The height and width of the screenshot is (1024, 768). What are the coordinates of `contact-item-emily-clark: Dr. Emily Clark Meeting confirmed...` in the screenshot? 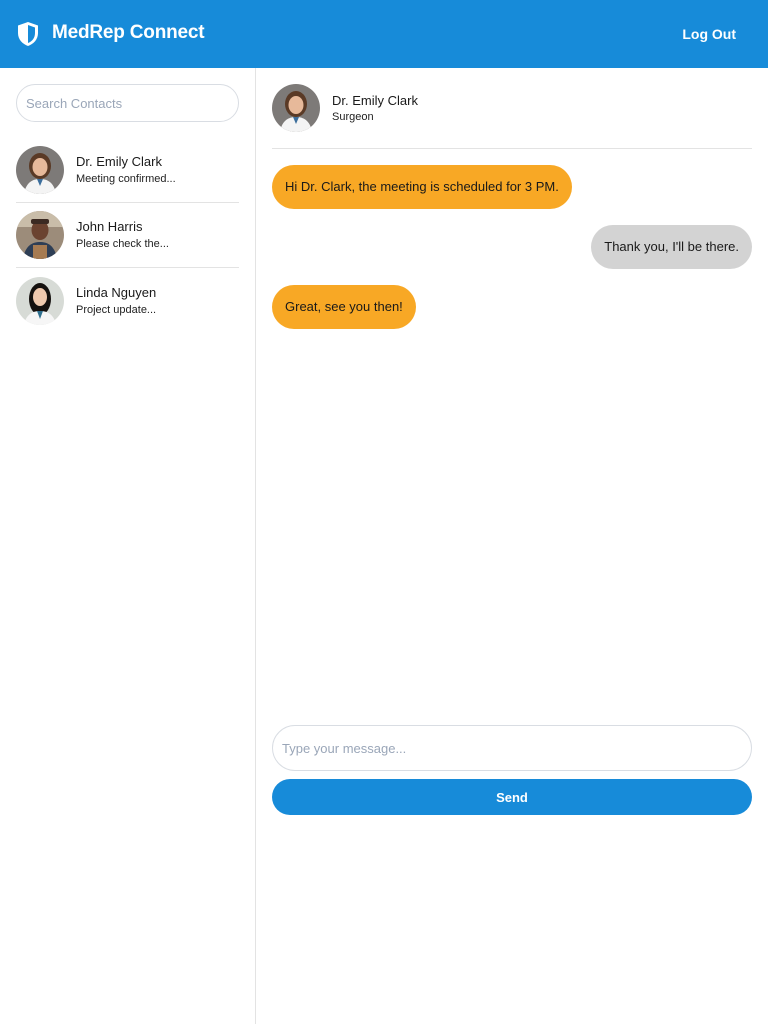 It's located at (127, 170).